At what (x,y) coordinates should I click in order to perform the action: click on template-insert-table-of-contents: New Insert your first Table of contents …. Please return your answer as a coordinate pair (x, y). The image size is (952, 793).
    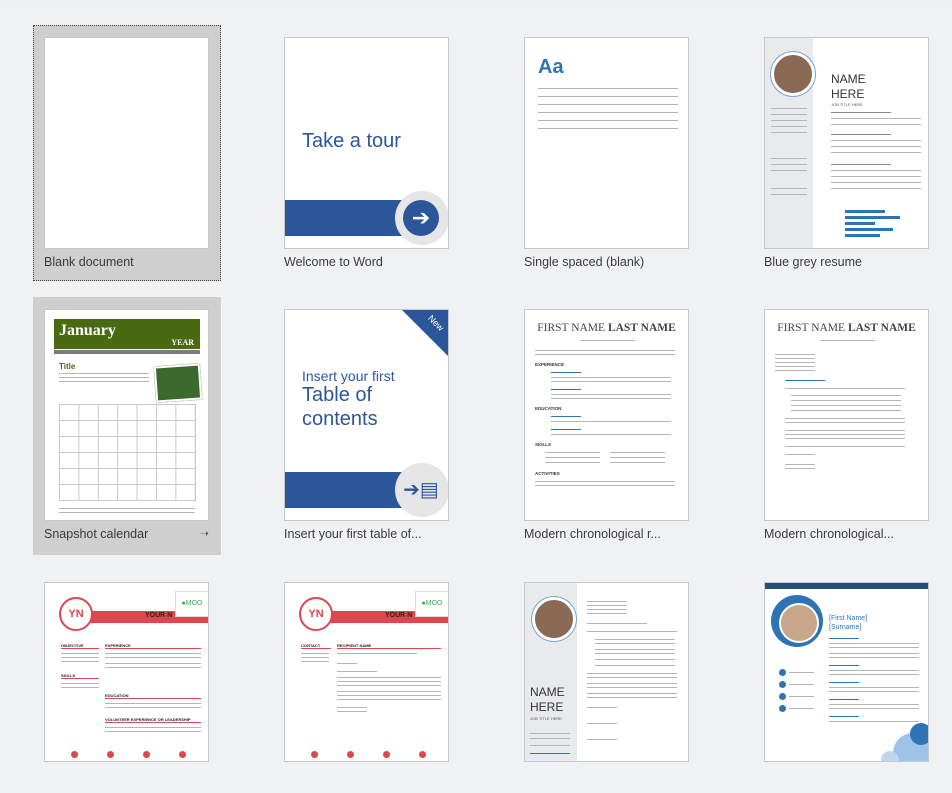
    Looking at the image, I should click on (367, 426).